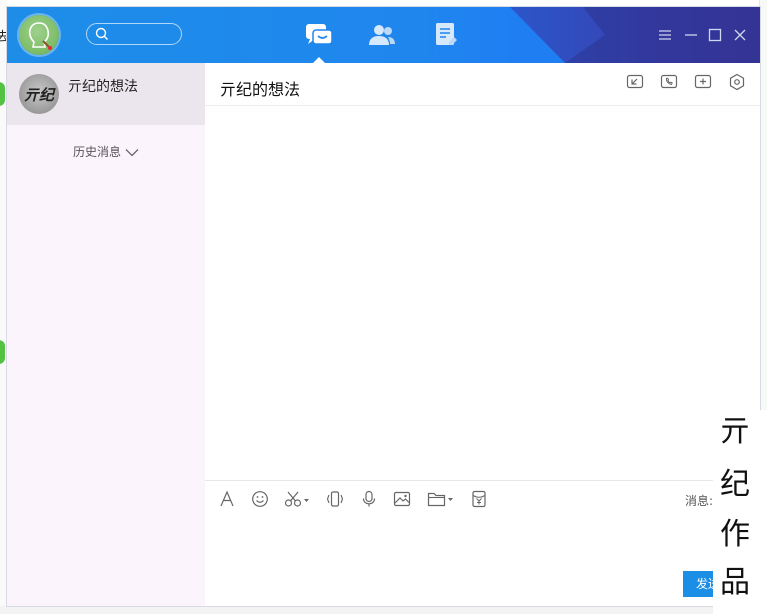 This screenshot has height=614, width=767. Describe the element at coordinates (482, 480) in the screenshot. I see `toolbar-divider` at that location.